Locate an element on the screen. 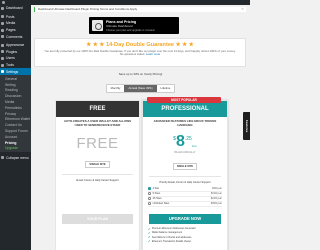 Image resolution: width=320 pixels, height=250 pixels. sidebar-item-label: Comments is located at coordinates (14, 36).